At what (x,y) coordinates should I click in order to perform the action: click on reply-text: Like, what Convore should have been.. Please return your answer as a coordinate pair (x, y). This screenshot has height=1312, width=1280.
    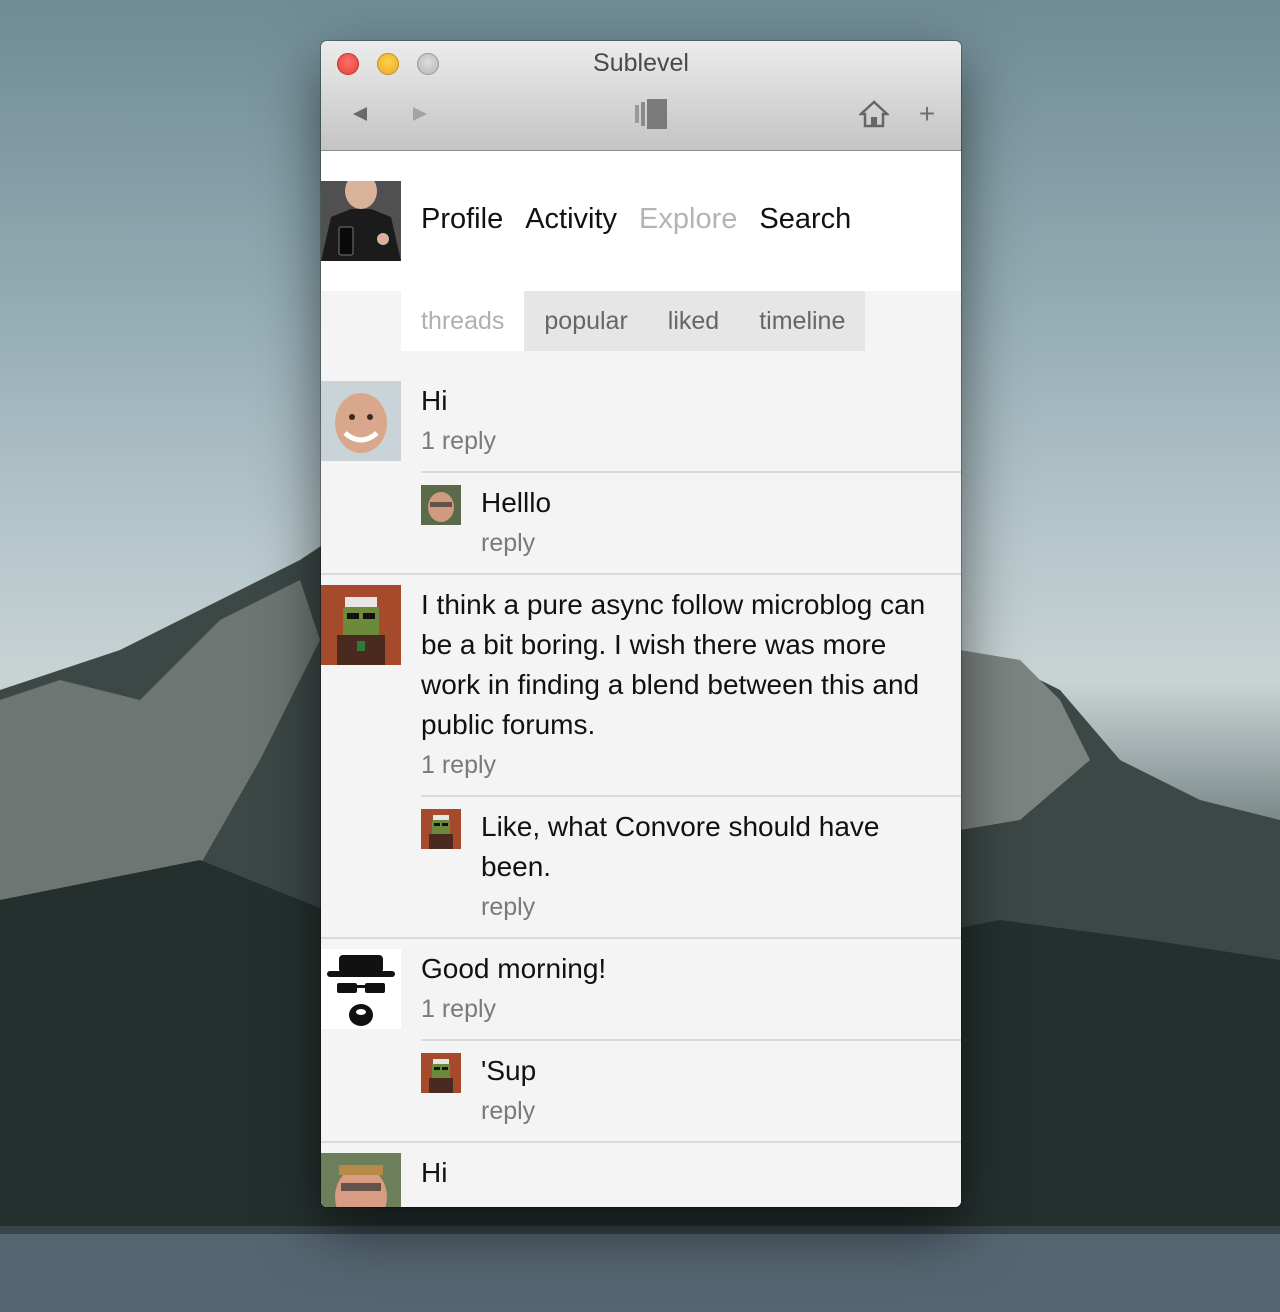
    Looking at the image, I should click on (680, 846).